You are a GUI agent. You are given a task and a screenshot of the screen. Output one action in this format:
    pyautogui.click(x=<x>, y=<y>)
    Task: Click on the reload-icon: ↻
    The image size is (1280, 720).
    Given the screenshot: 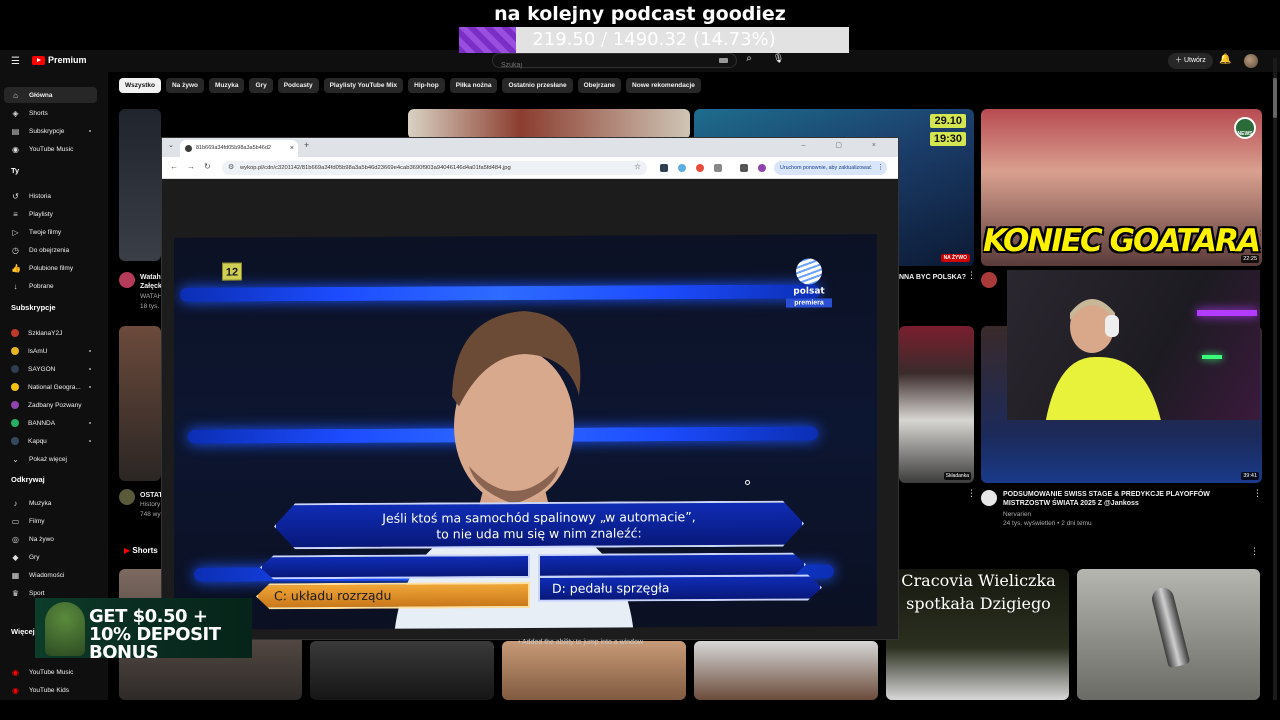 What is the action you would take?
    pyautogui.click(x=207, y=166)
    